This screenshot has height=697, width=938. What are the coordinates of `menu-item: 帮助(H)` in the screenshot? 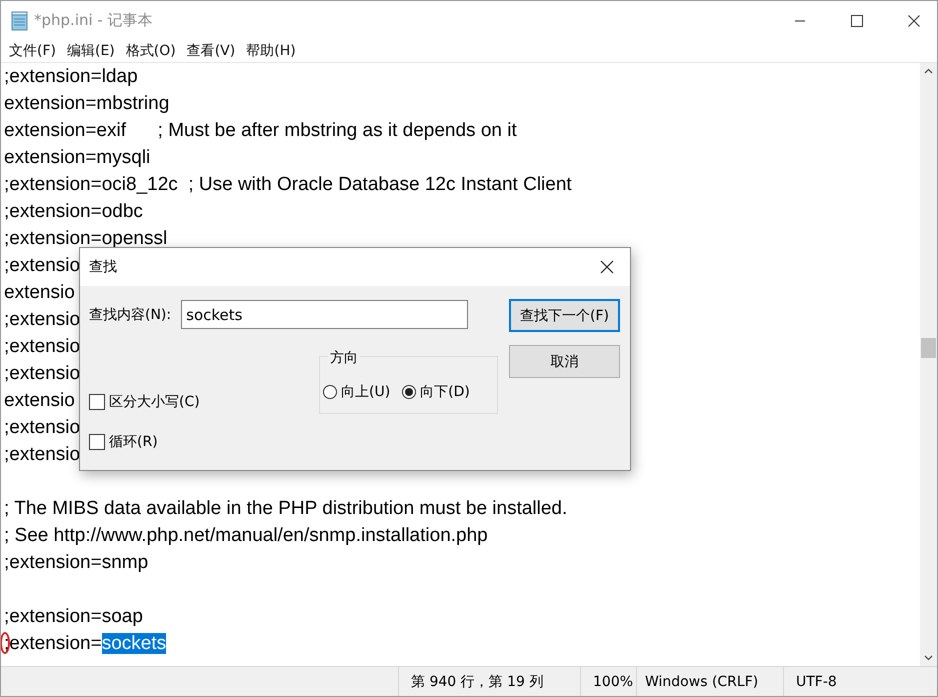 It's located at (271, 51).